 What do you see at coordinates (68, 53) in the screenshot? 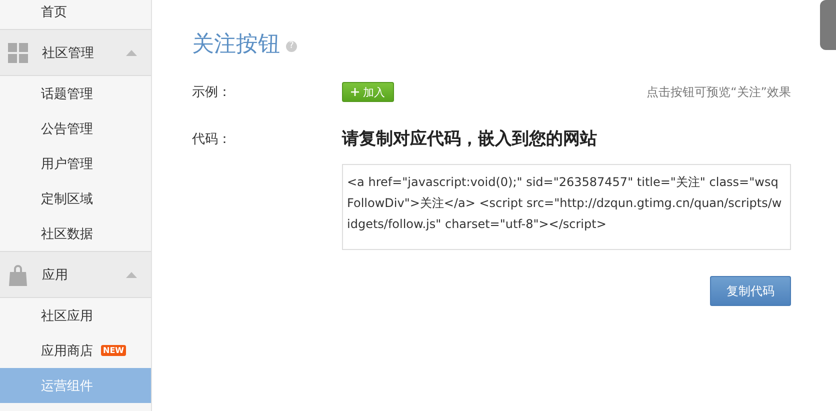
I see `group-label: 社区管理` at bounding box center [68, 53].